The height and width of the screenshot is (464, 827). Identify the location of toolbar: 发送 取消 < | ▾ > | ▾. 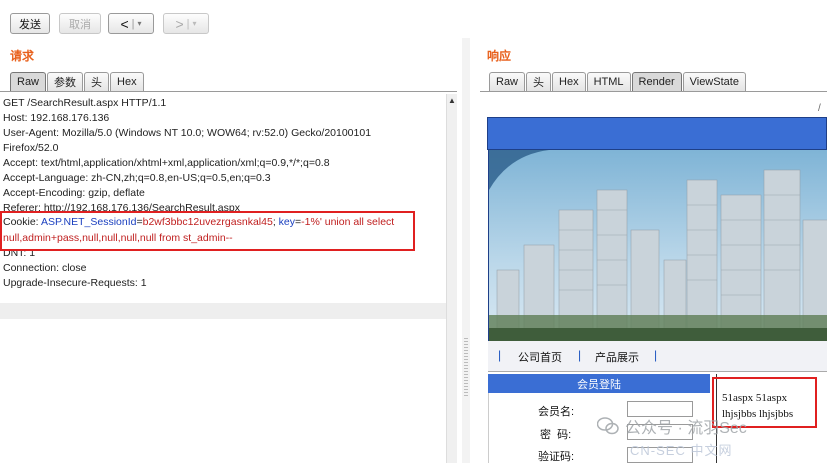
(413, 21).